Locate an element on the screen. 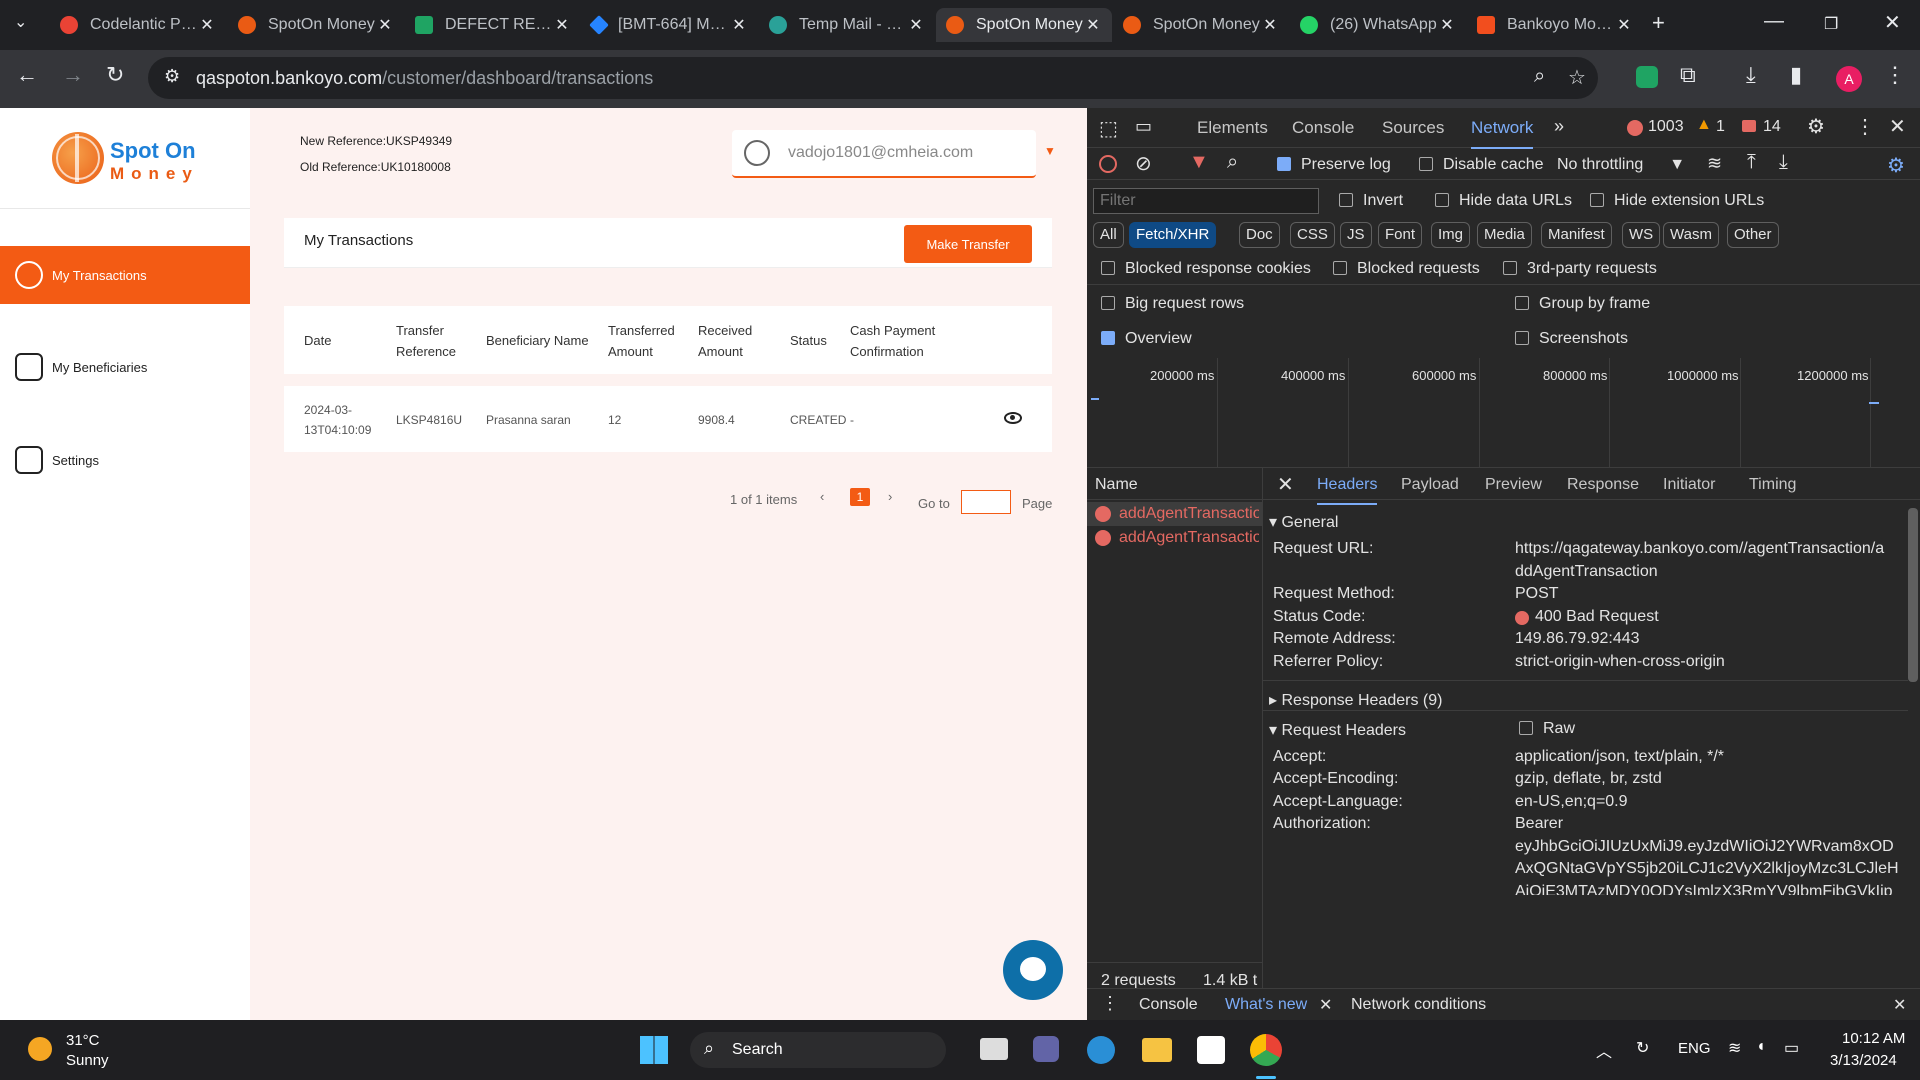 The image size is (1920, 1080). battery-icon: ▭ is located at coordinates (1791, 1048).